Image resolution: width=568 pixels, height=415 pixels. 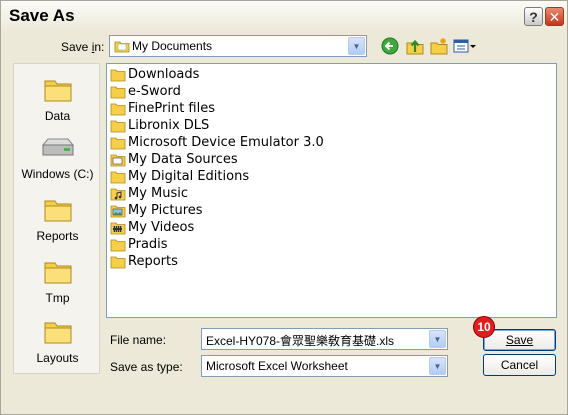 What do you see at coordinates (484, 327) in the screenshot?
I see `step-badge: 10` at bounding box center [484, 327].